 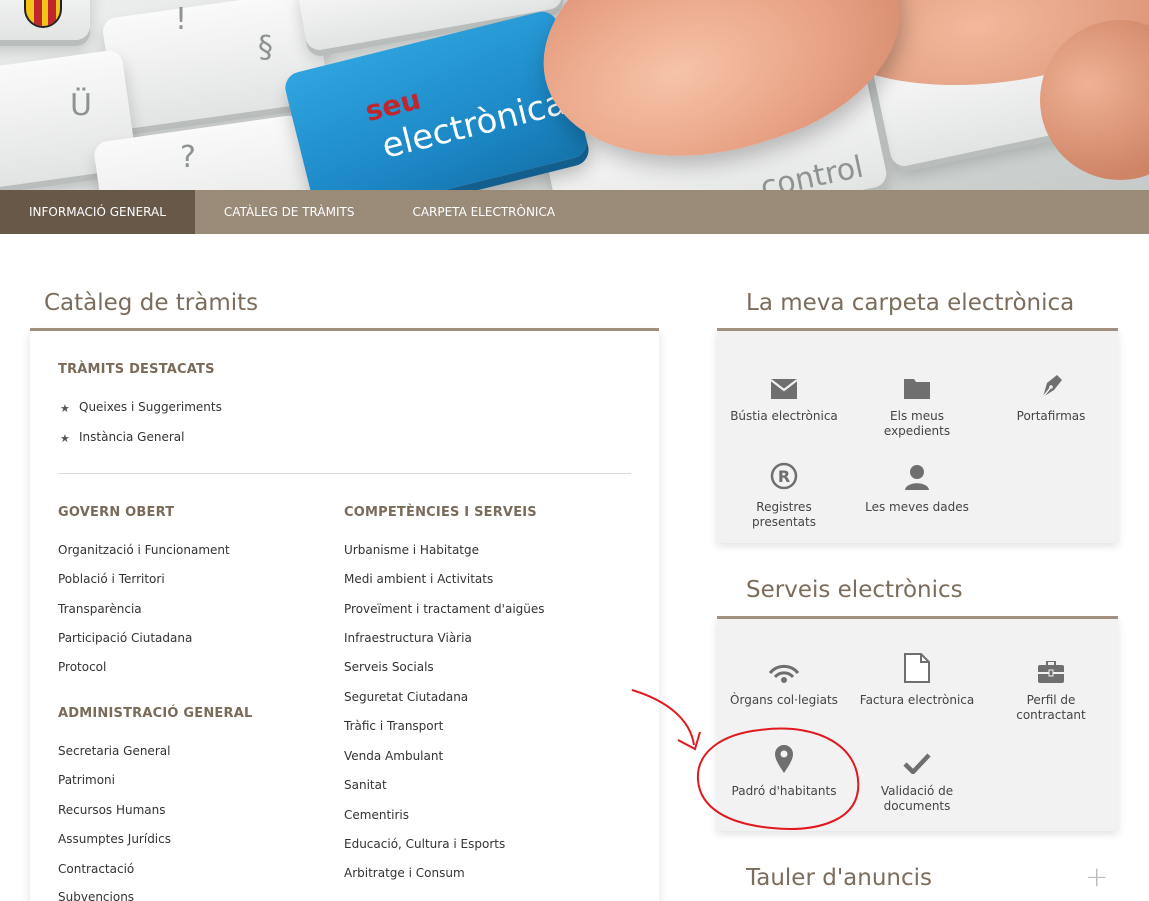 I want to click on registered-icon: R, so click(x=784, y=473).